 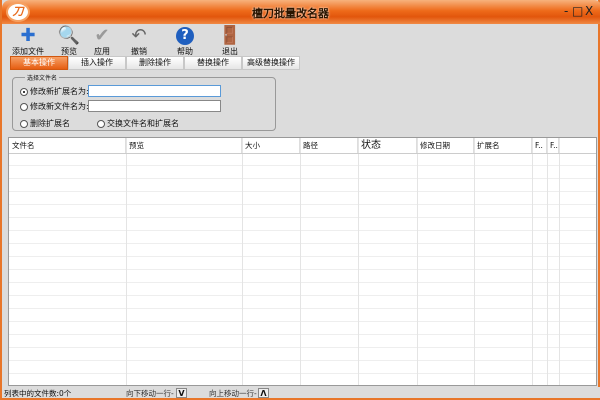 I want to click on radio-change-filename: 修改新文件名为:, so click(x=54, y=106).